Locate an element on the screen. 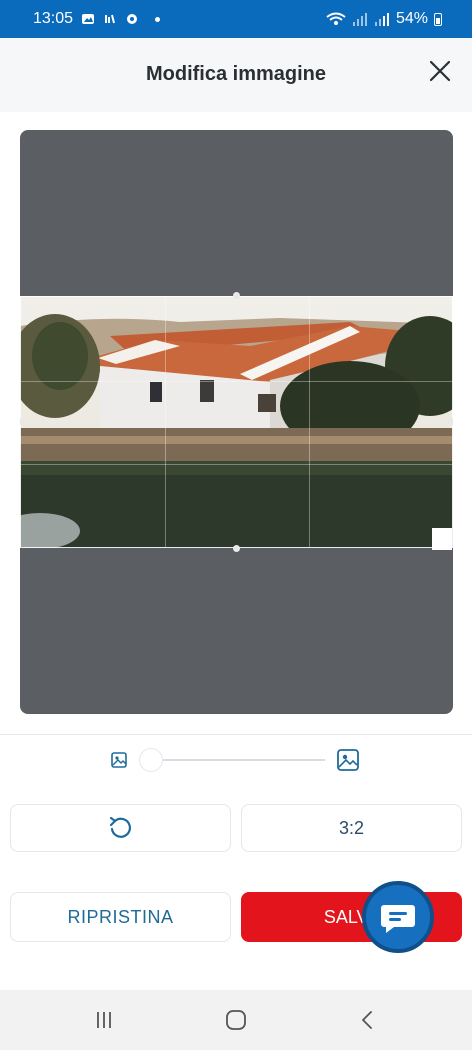 Image resolution: width=472 pixels, height=1050 pixels. back-icon is located at coordinates (367, 1020).